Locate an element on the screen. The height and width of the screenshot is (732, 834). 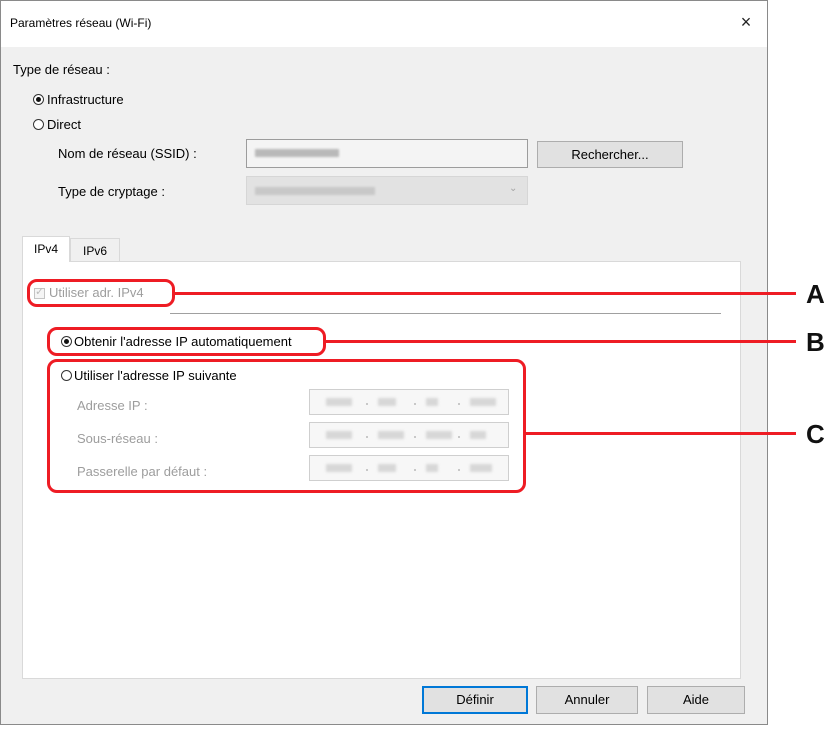
tab-ipv6: IPv6 is located at coordinates (95, 250).